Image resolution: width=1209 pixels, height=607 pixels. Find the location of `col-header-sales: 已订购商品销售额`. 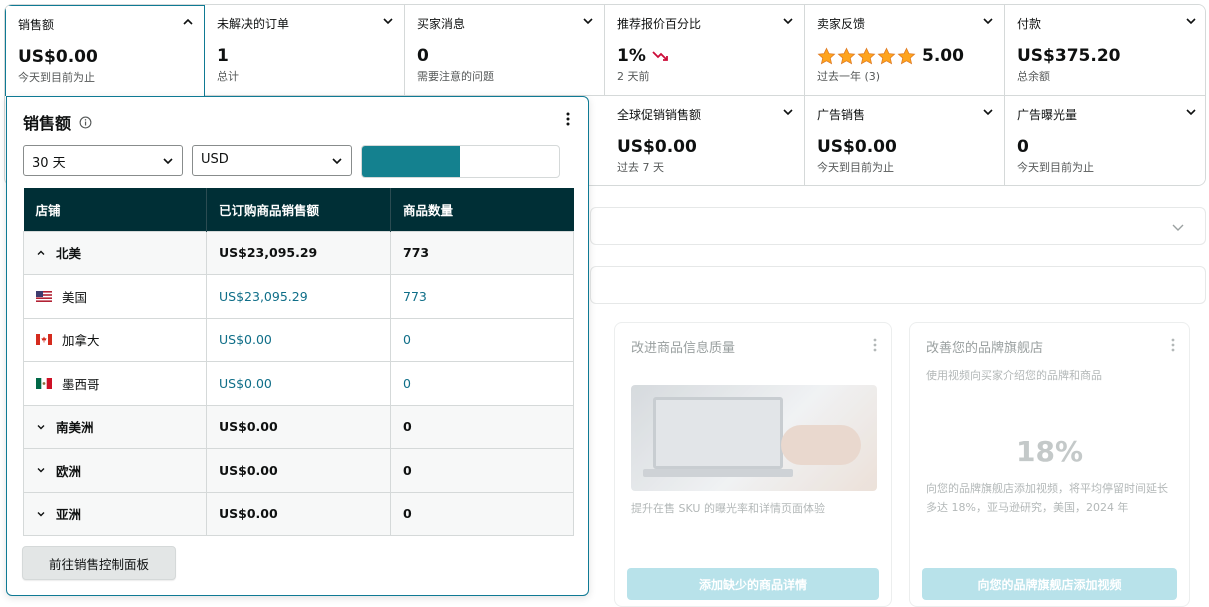

col-header-sales: 已订购商品销售额 is located at coordinates (298, 209).